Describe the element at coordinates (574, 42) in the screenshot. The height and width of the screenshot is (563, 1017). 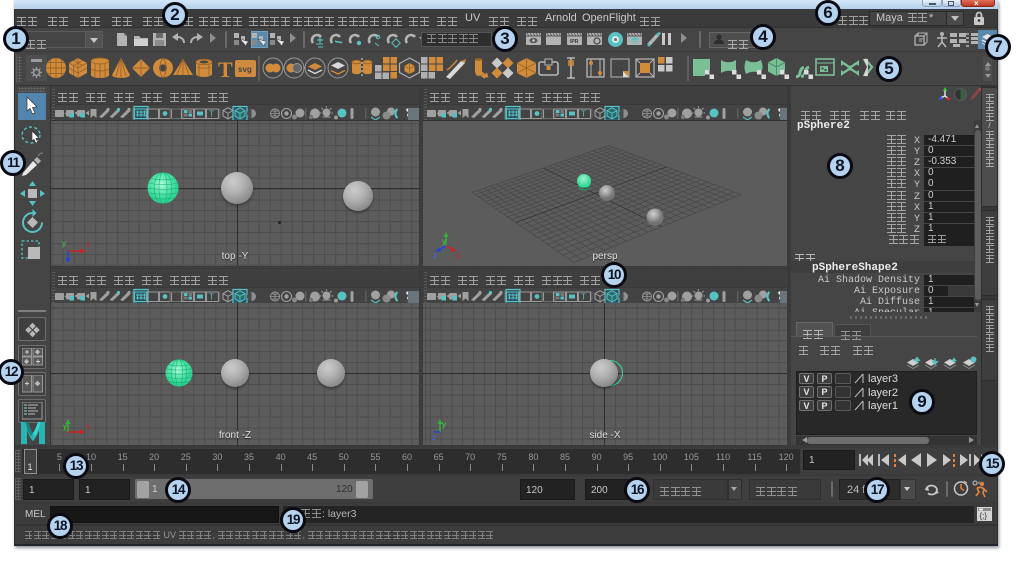
I see `svg-text: IPR` at that location.